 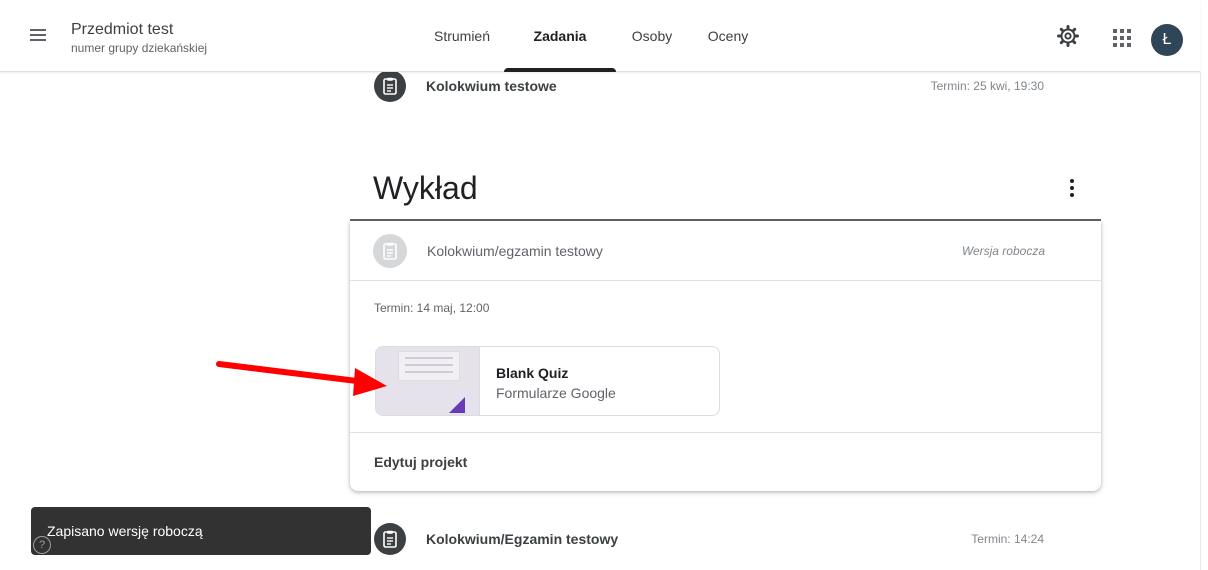 What do you see at coordinates (725, 251) in the screenshot?
I see `card-header: Kolokwium/egzamin testowy Wersja robocza` at bounding box center [725, 251].